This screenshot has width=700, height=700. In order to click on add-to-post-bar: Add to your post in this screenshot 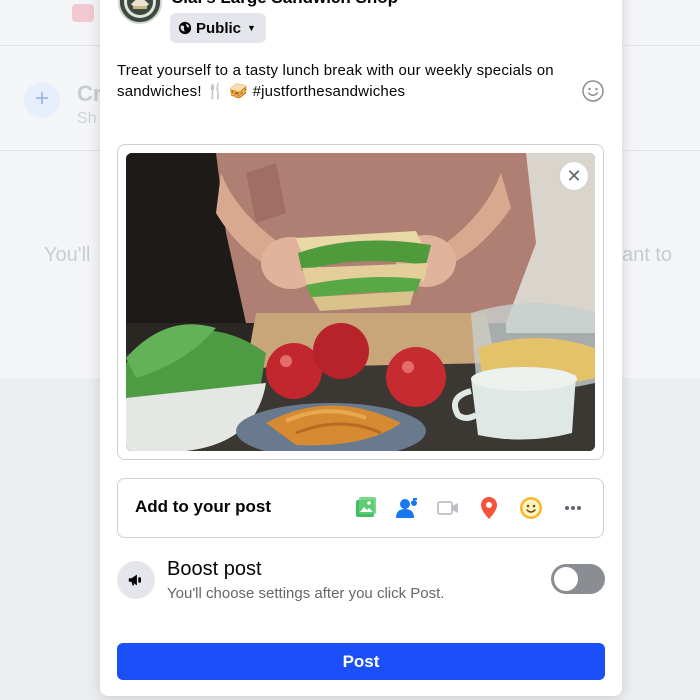, I will do `click(360, 508)`.